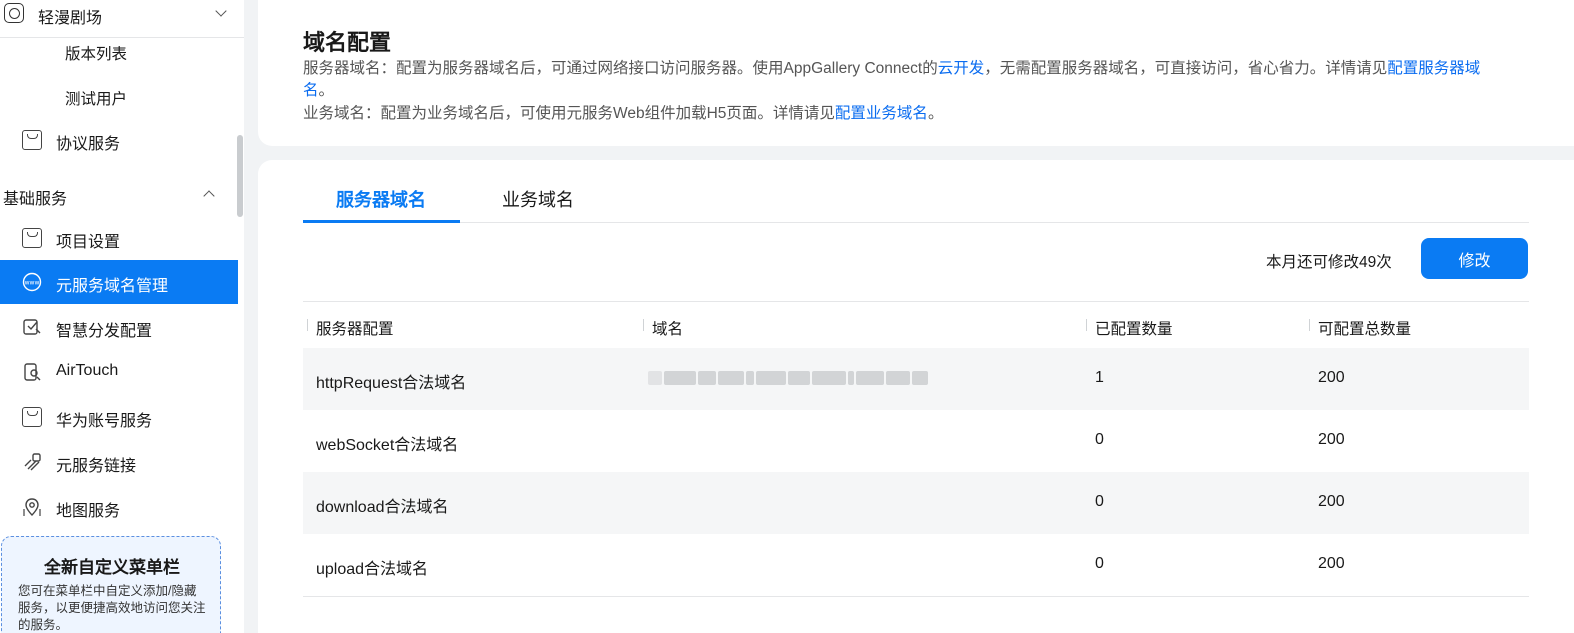 The image size is (1574, 633). Describe the element at coordinates (112, 286) in the screenshot. I see `sidebar-item-label: 元服务域名管理` at that location.